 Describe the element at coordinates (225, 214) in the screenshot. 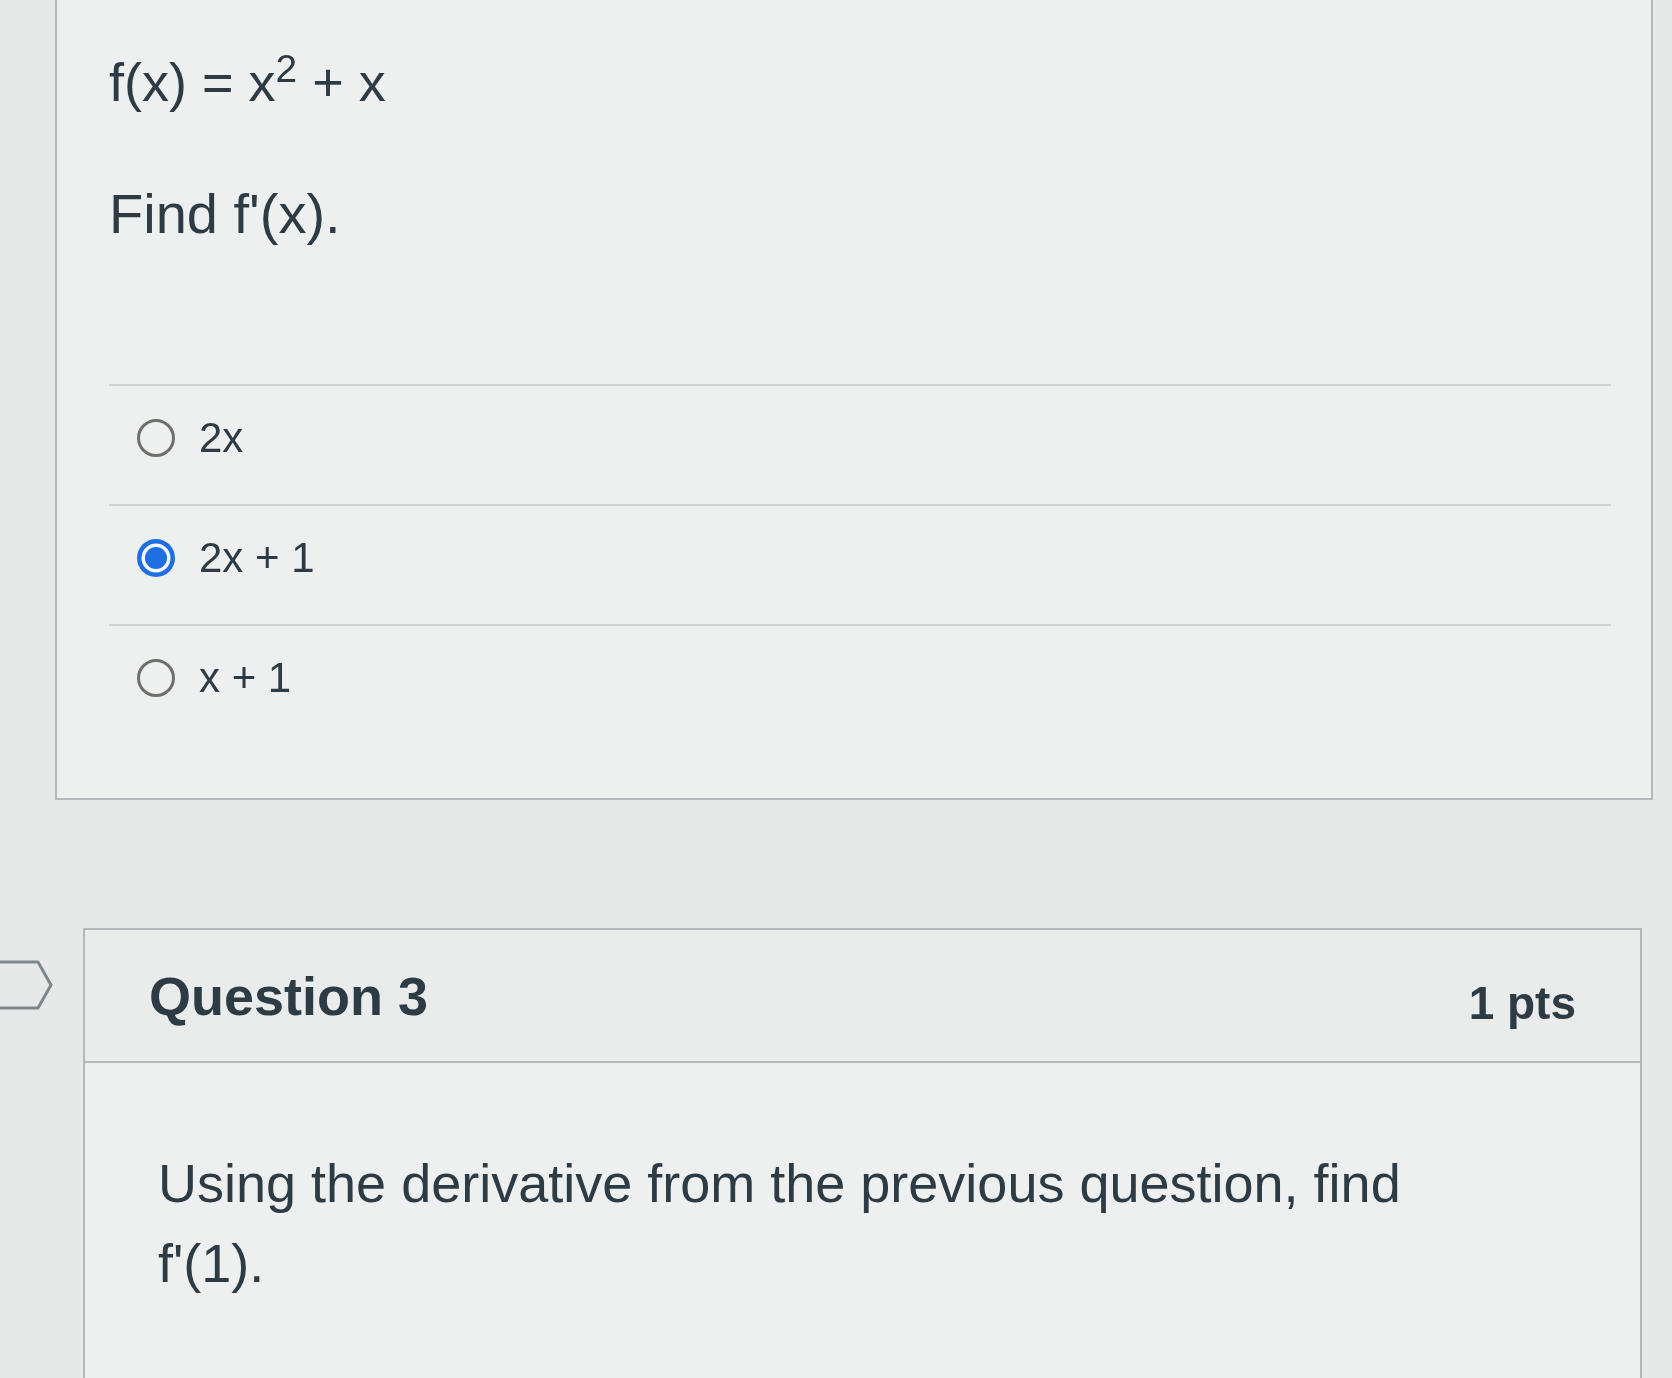

I see `prompt-text: Find f'(x).` at that location.